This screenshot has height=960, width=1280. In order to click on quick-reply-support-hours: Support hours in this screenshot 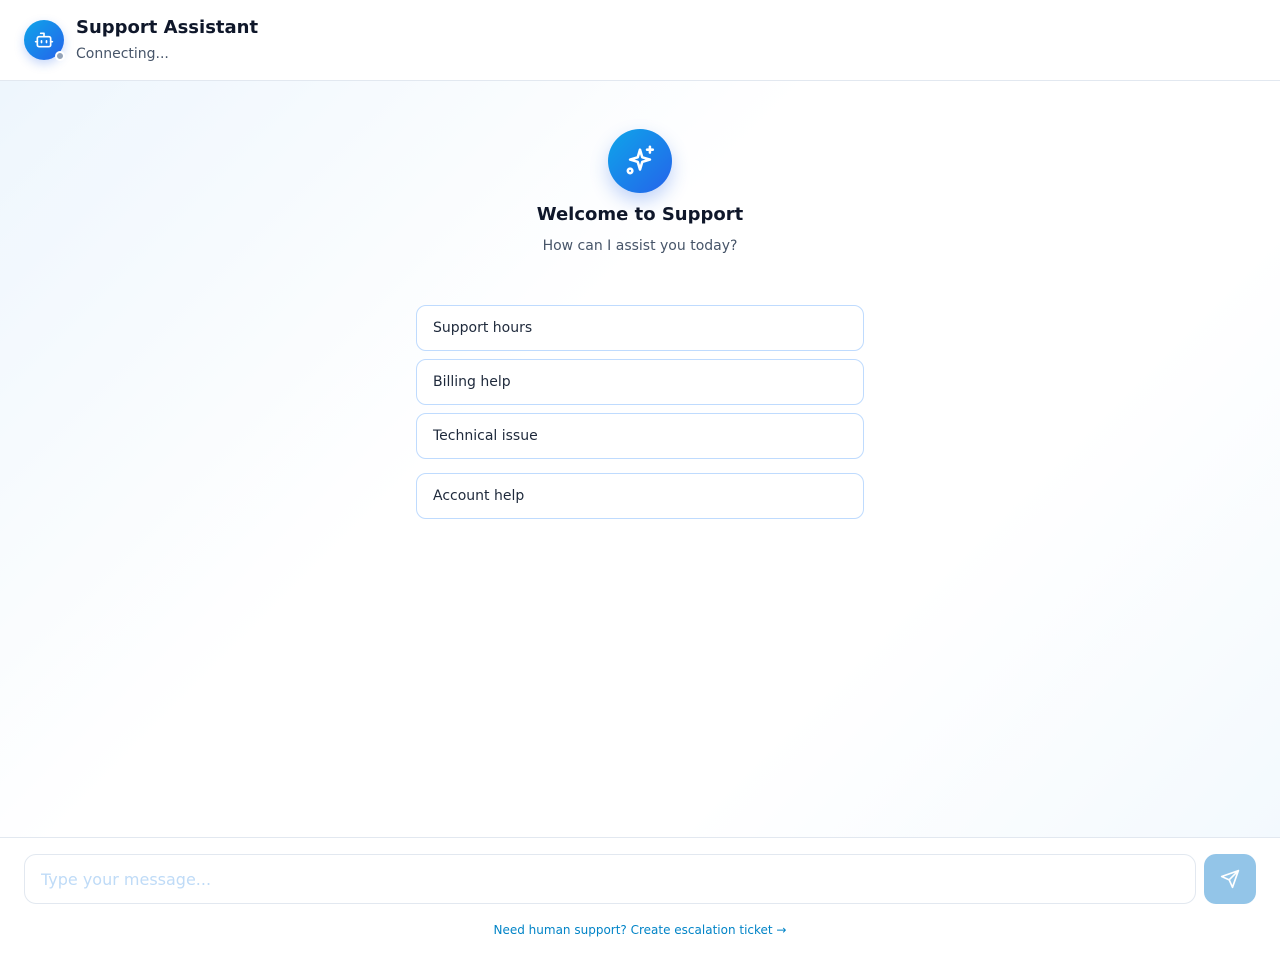, I will do `click(640, 328)`.